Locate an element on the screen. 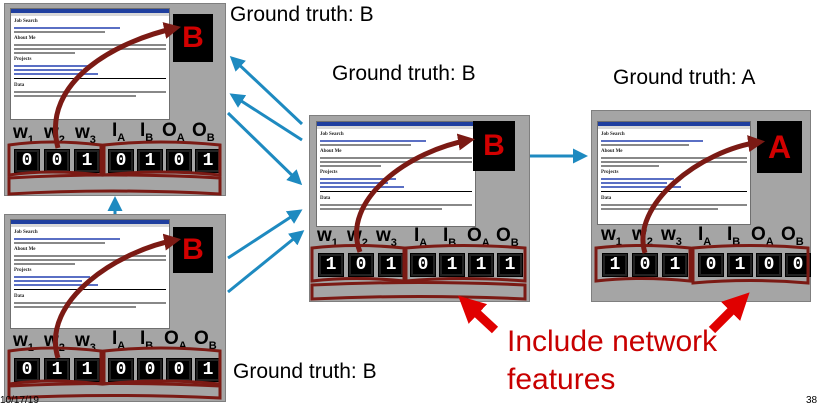 The height and width of the screenshot is (407, 820). footer-page-number: 38 is located at coordinates (812, 400).